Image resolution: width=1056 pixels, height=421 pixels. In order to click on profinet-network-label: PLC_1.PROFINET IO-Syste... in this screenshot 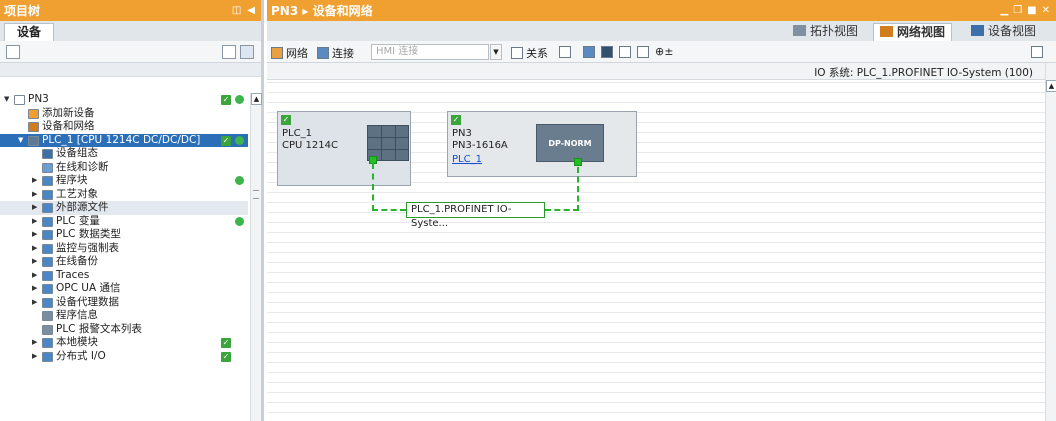, I will do `click(475, 215)`.